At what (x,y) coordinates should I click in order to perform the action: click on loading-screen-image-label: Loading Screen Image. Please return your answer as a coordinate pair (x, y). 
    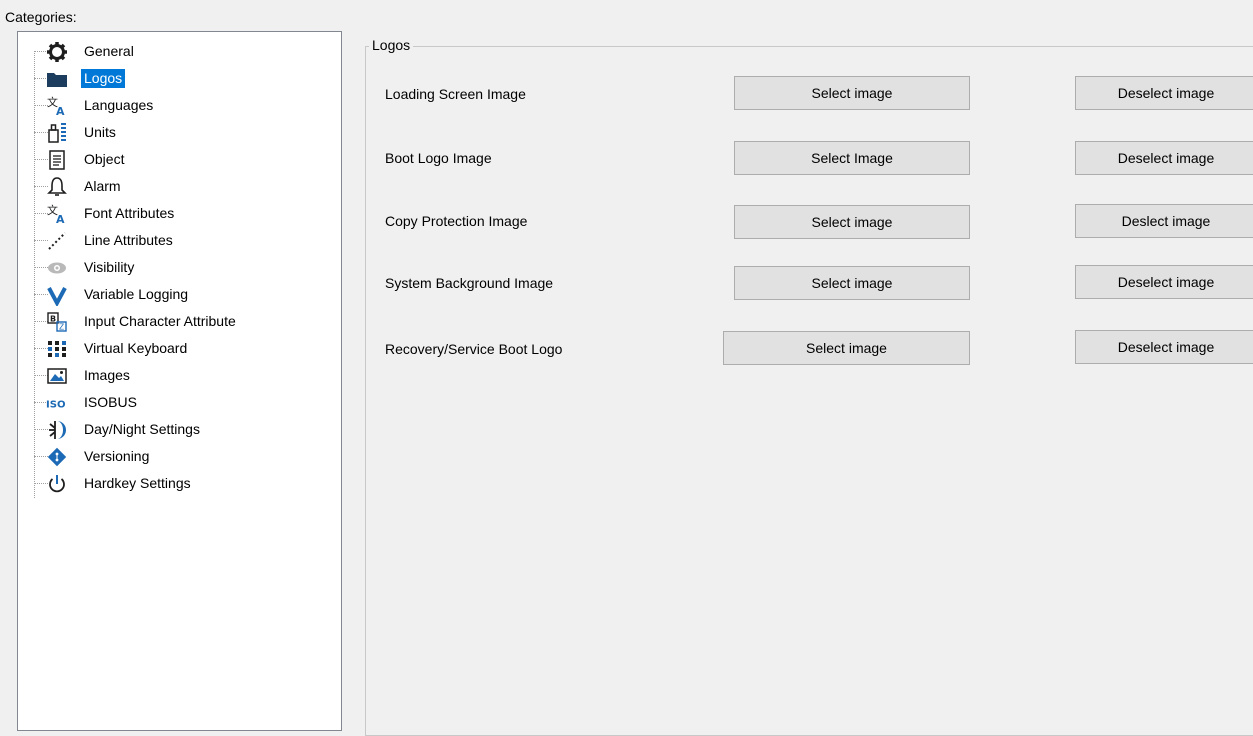
    Looking at the image, I should click on (455, 94).